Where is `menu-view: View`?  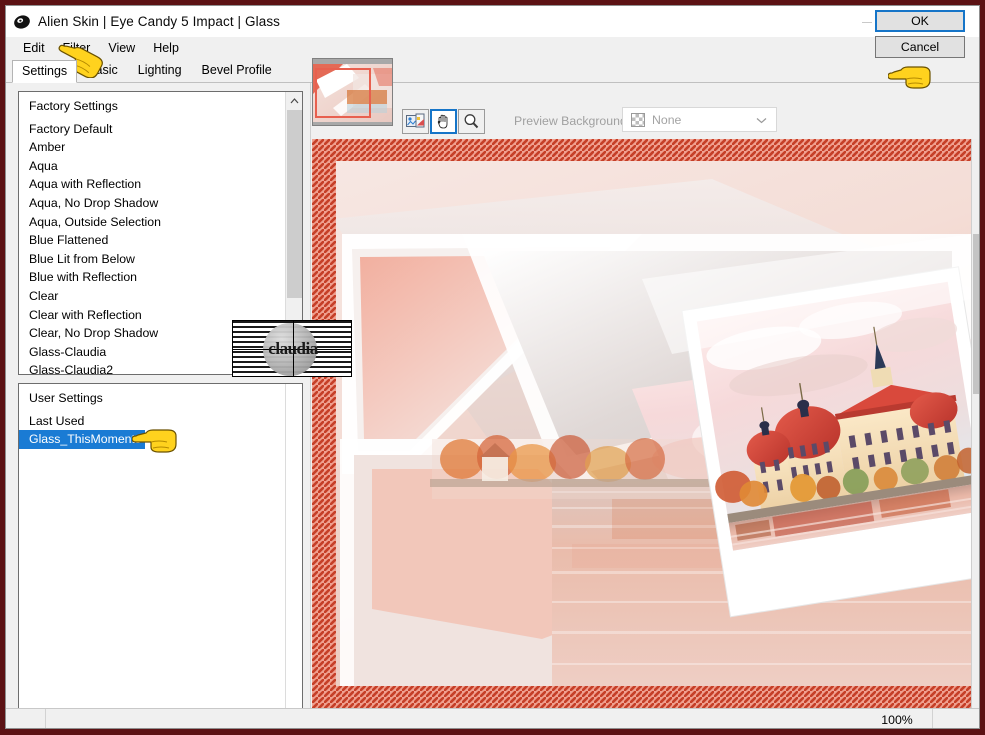
menu-view: View is located at coordinates (121, 48).